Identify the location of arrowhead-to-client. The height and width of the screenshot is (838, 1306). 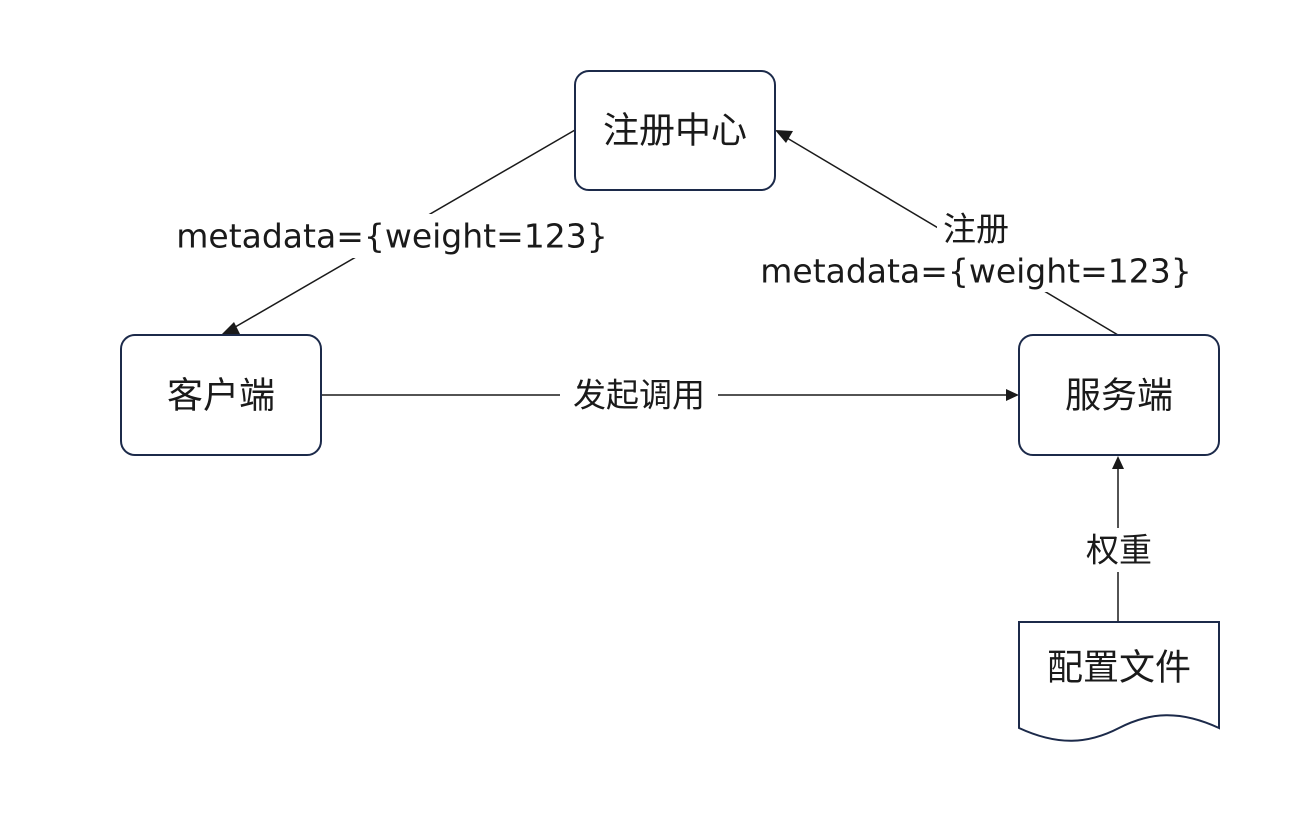
(230, 328).